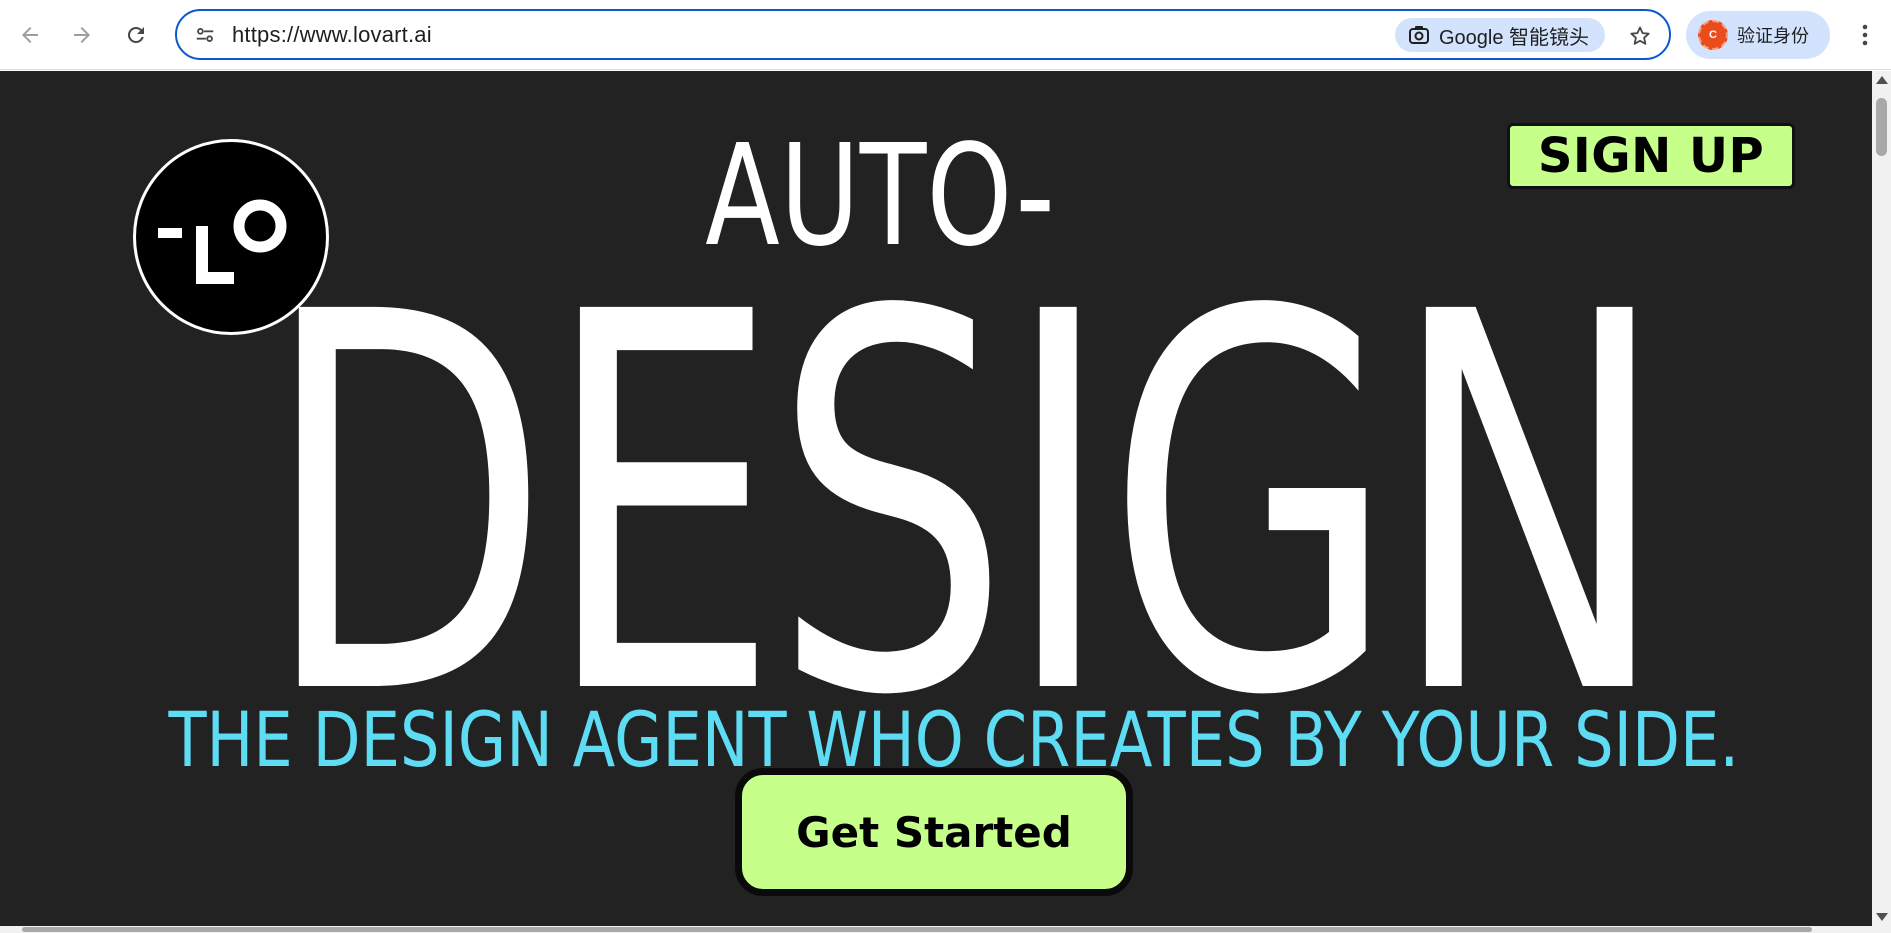 This screenshot has height=933, width=1891. Describe the element at coordinates (332, 35) in the screenshot. I see `url-text: https://www.lovart.ai` at that location.